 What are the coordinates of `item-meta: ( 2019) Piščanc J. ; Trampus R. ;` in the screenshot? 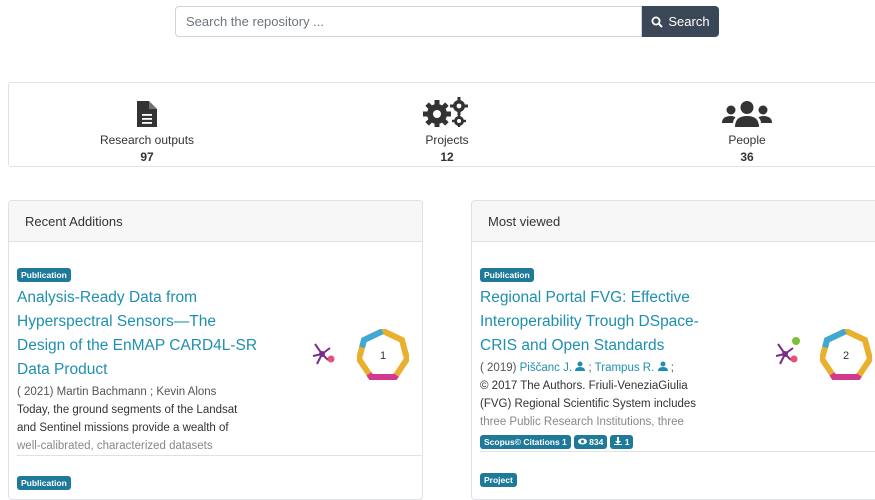 It's located at (577, 367).